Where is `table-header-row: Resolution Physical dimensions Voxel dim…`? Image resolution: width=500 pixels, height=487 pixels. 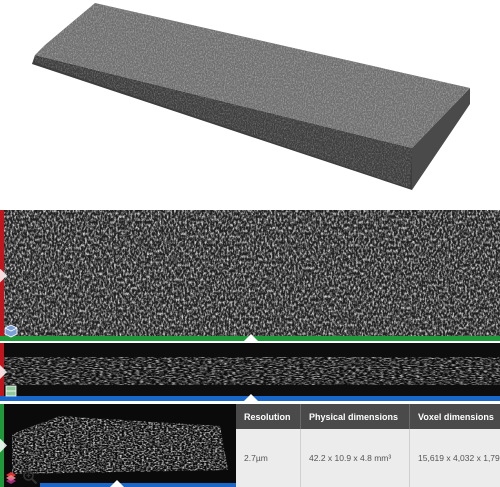
table-header-row: Resolution Physical dimensions Voxel dim… is located at coordinates (368, 416).